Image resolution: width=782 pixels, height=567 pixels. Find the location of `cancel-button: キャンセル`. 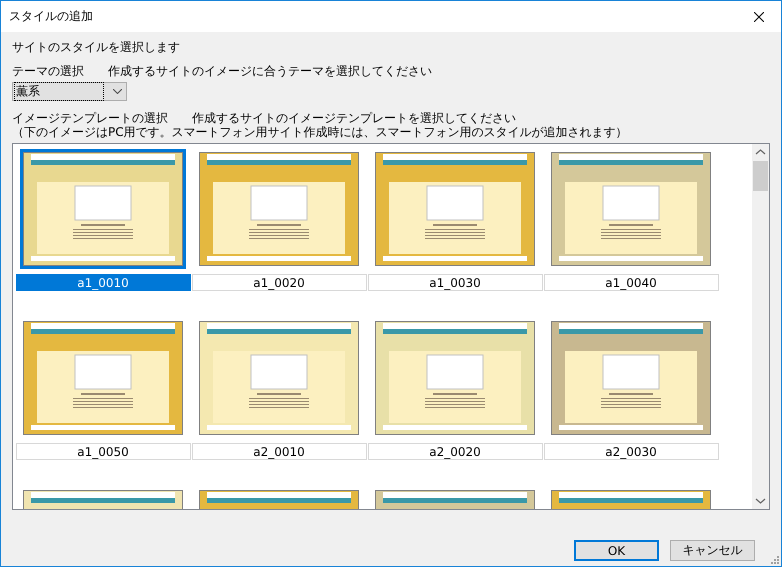

cancel-button: キャンセル is located at coordinates (712, 550).